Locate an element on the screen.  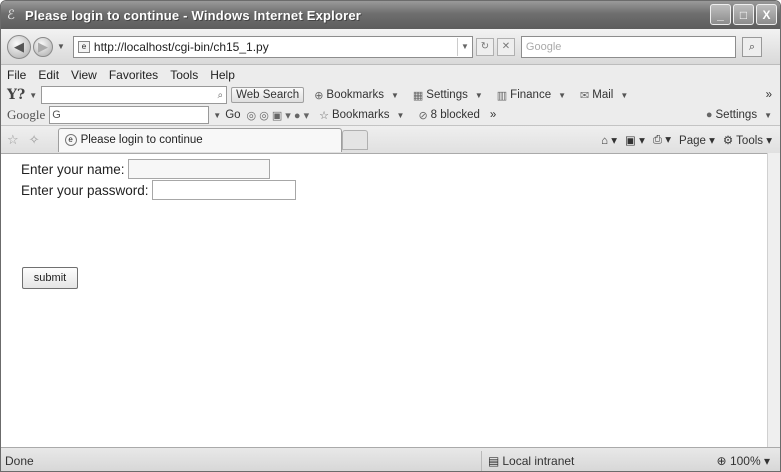
maximize-button: □ is located at coordinates (743, 14).